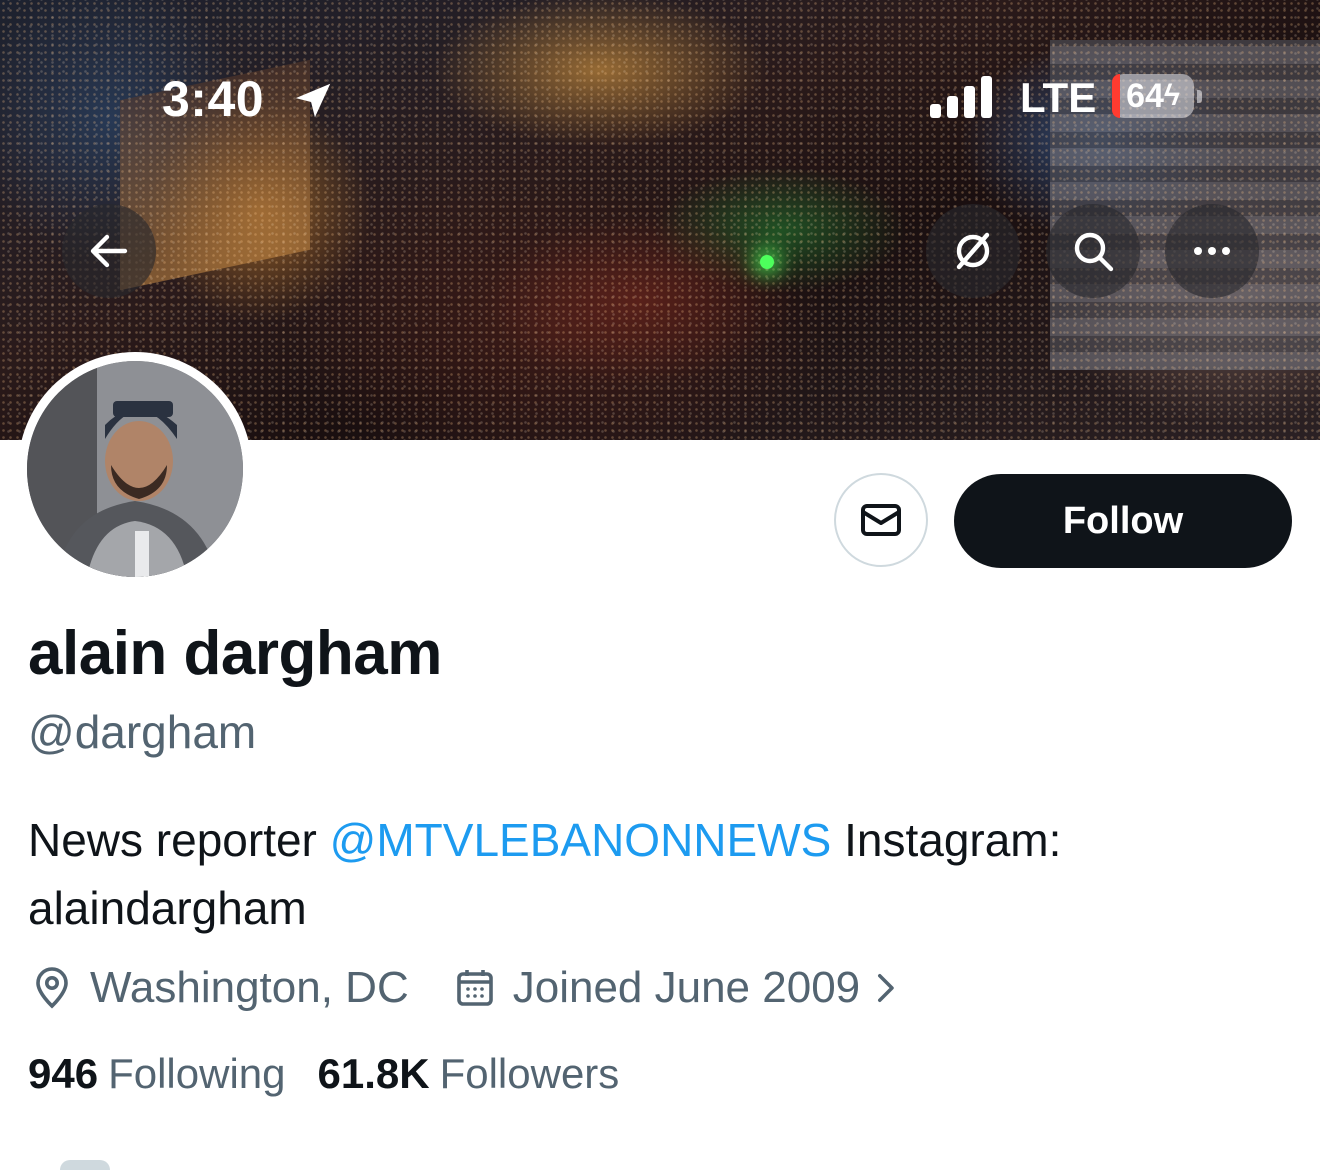  Describe the element at coordinates (52, 988) in the screenshot. I see `location-pin-icon` at that location.